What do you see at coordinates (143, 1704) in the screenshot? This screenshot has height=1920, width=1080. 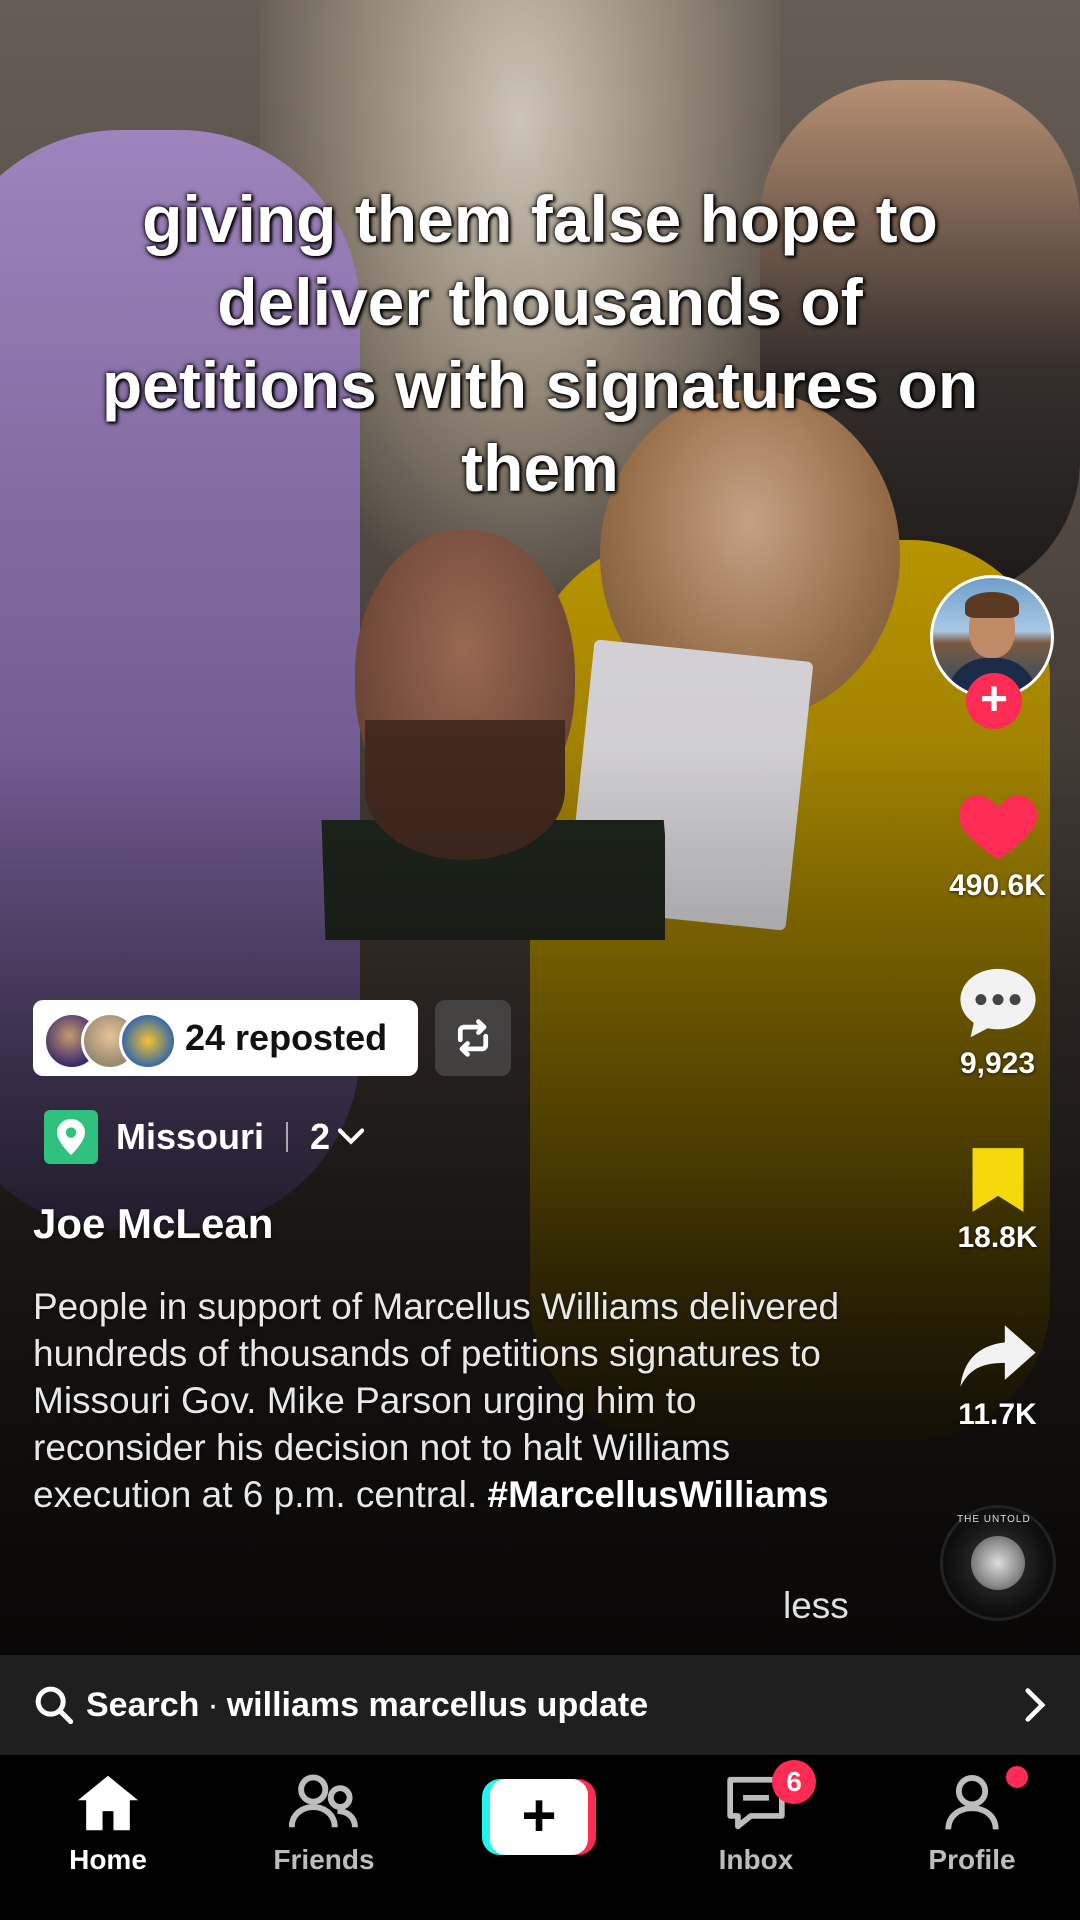 I see `search-label: Search` at bounding box center [143, 1704].